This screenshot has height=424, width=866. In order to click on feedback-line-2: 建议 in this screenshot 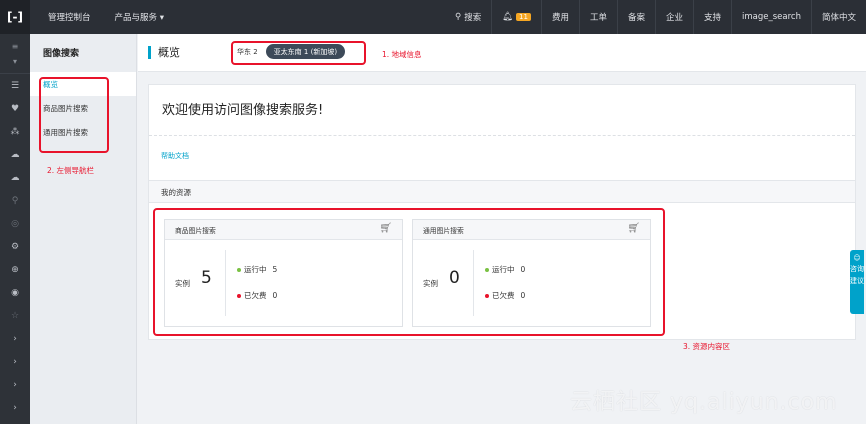, I will do `click(857, 281)`.